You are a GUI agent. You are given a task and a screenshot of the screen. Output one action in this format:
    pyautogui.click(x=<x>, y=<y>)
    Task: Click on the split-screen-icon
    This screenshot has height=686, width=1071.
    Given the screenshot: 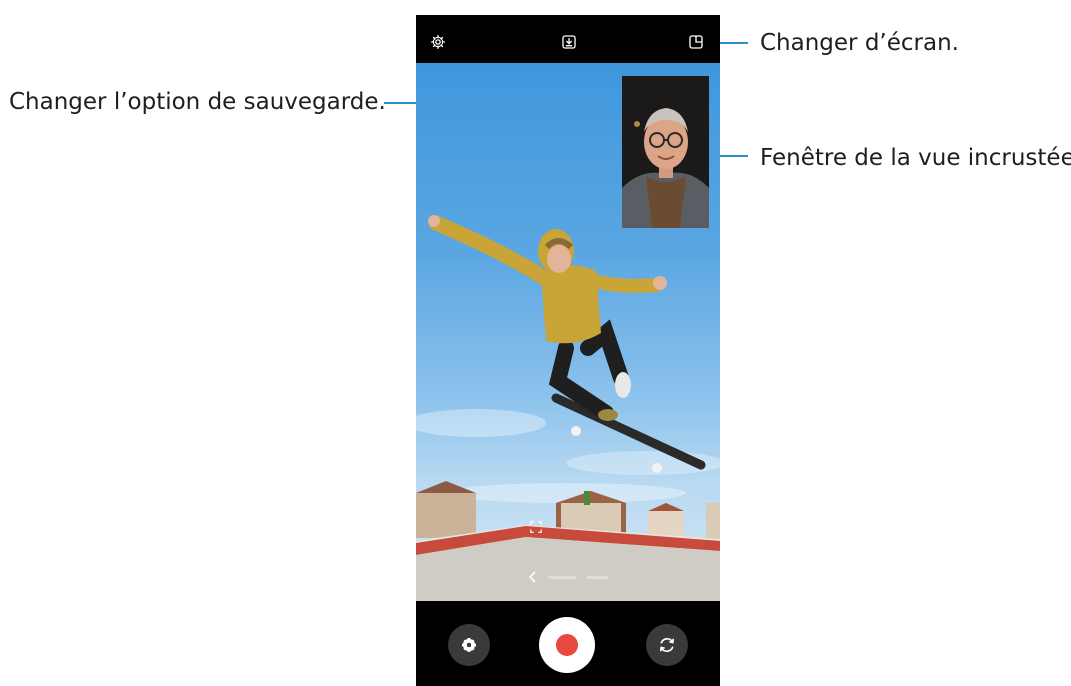 What is the action you would take?
    pyautogui.click(x=696, y=42)
    